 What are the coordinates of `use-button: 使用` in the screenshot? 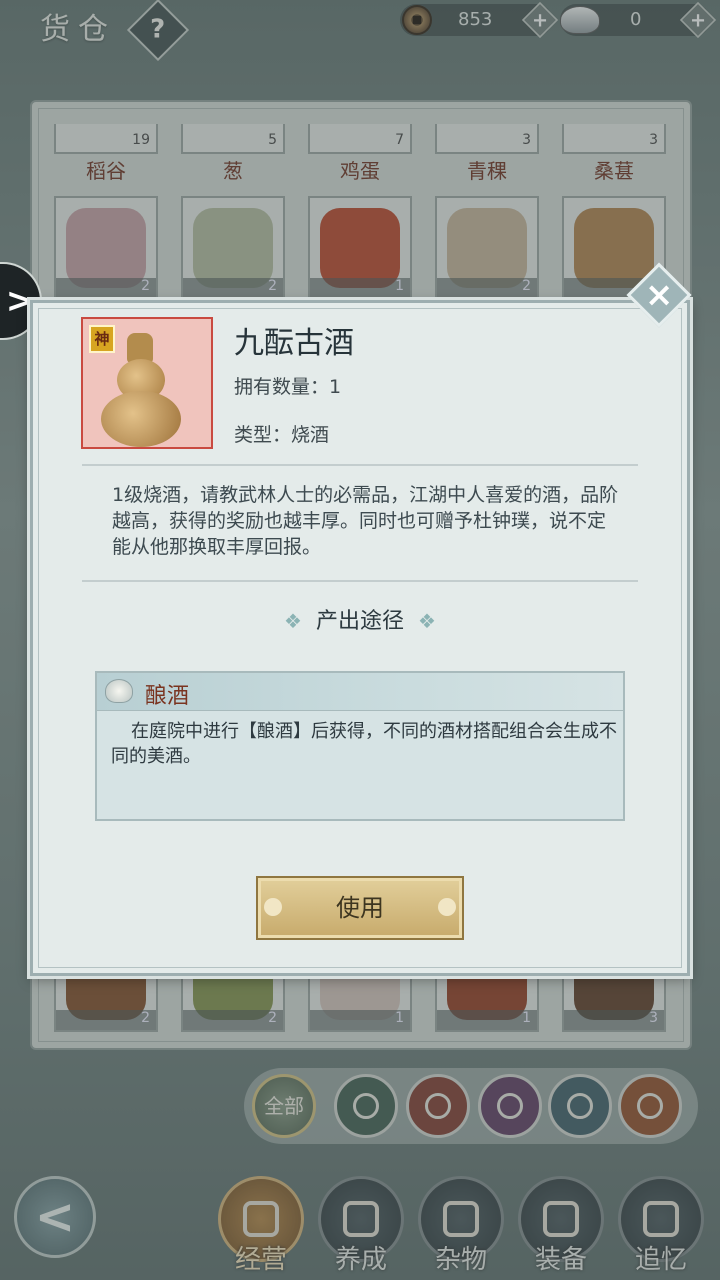 It's located at (360, 908).